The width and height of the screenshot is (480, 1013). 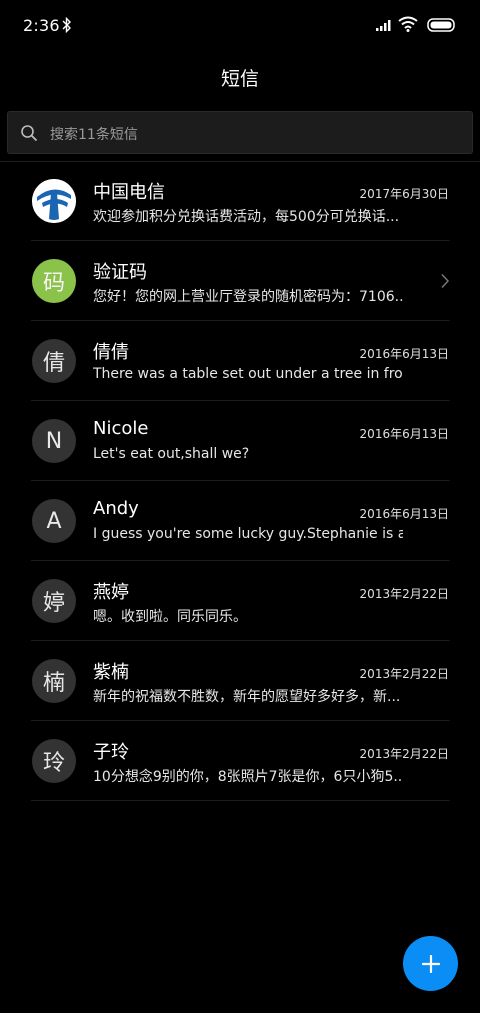 I want to click on signal-icon, so click(x=383, y=25).